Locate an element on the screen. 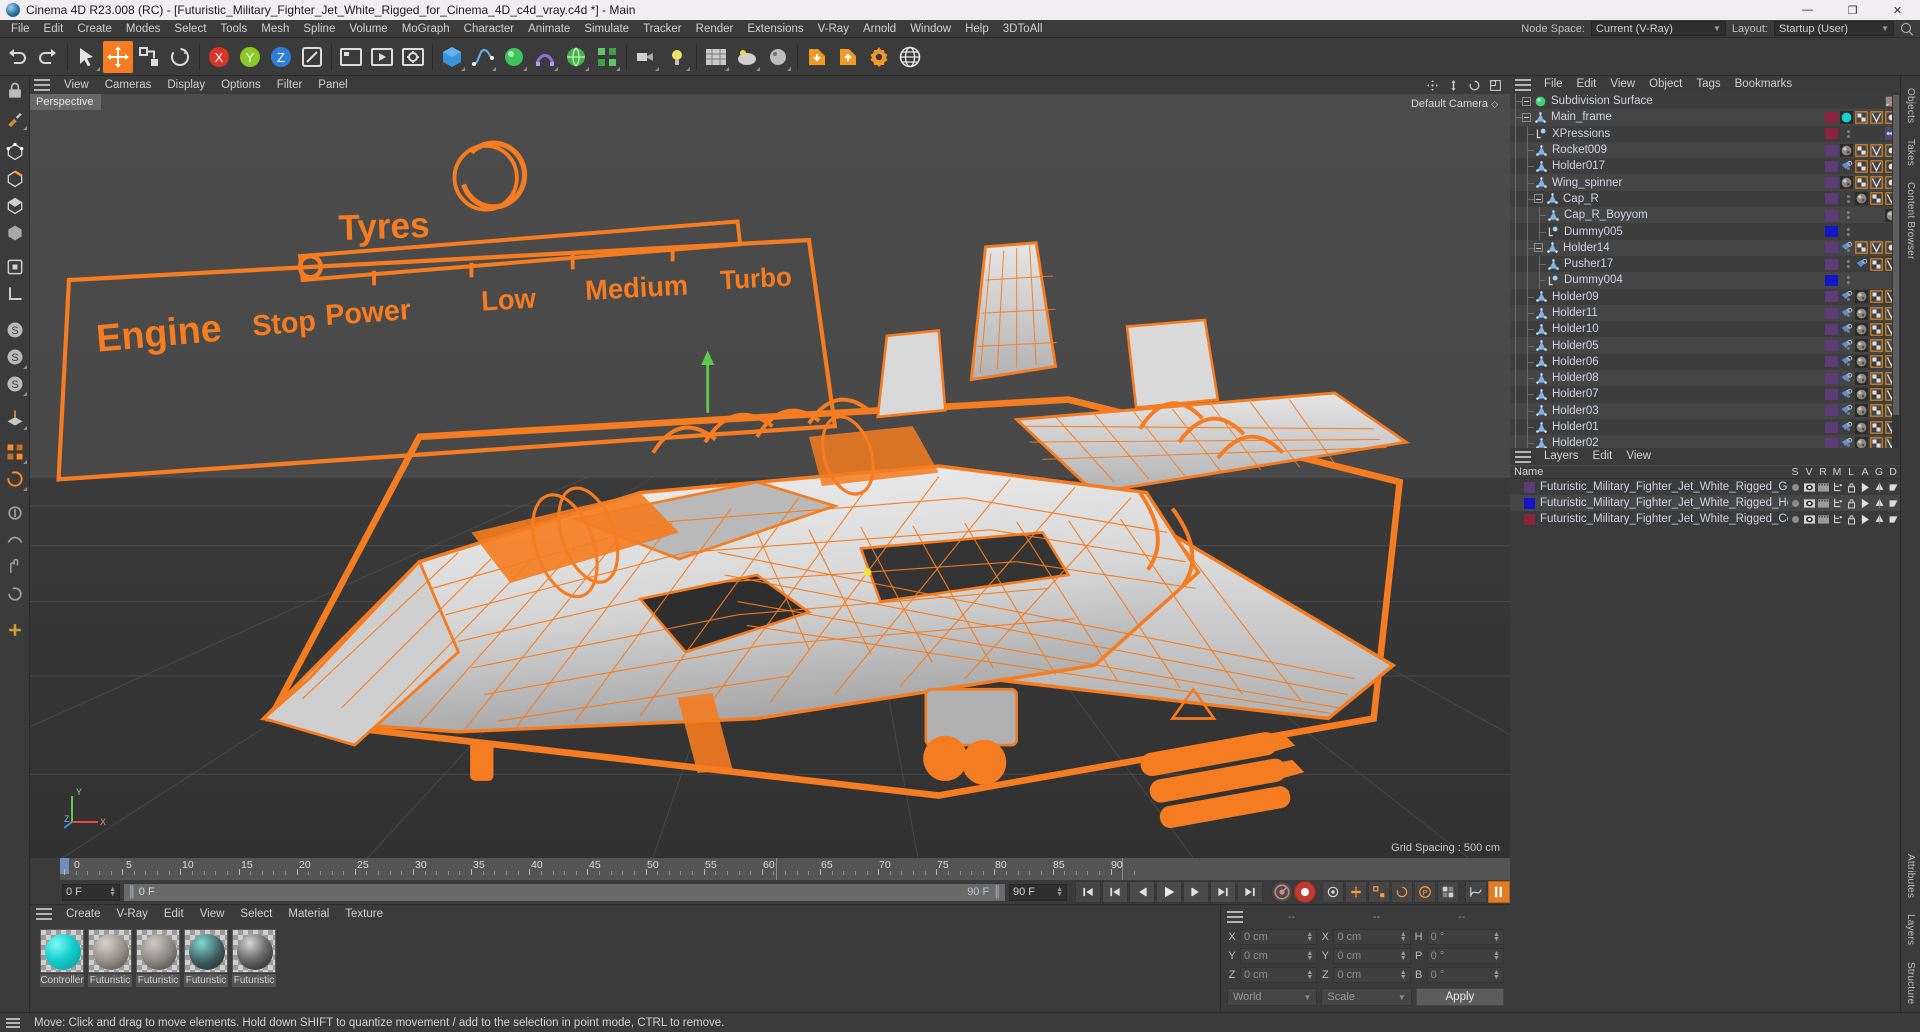  object-row: Holder10 is located at coordinates (1705, 329).